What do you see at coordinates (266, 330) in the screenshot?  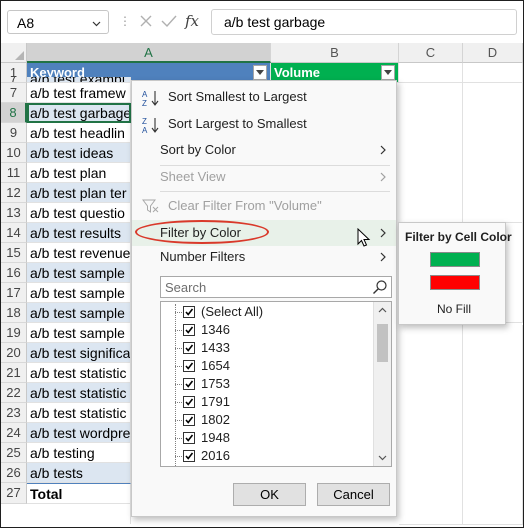 I see `checklist-item: 1346` at bounding box center [266, 330].